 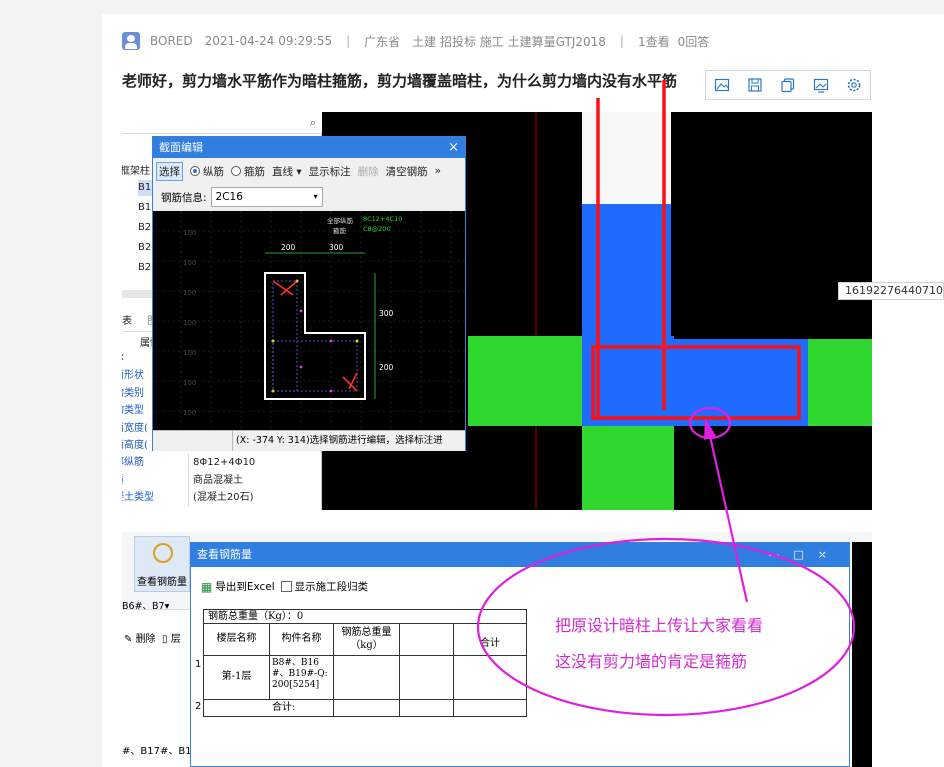 What do you see at coordinates (659, 625) in the screenshot?
I see `annotation-line: 把原设计暗柱上传让大家看看` at bounding box center [659, 625].